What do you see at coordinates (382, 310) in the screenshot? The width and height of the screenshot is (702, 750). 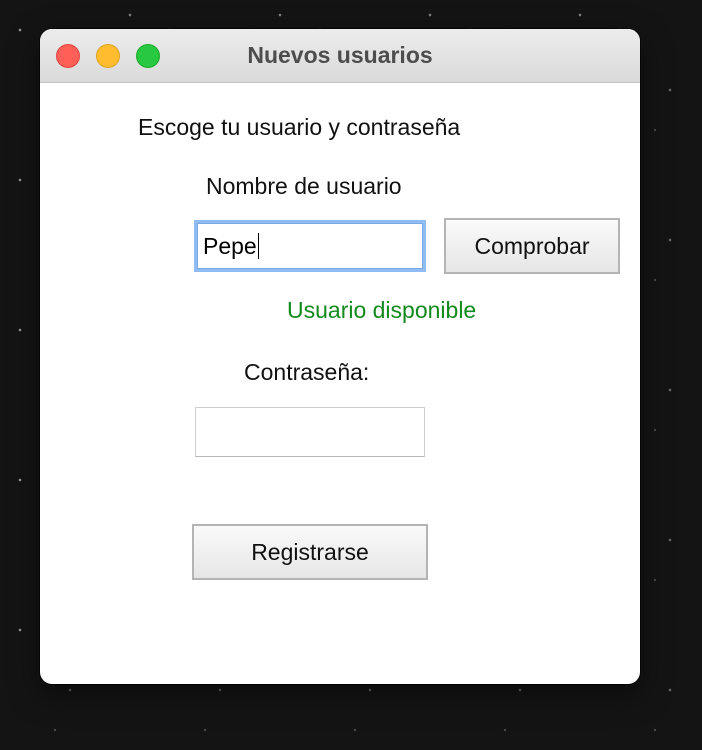 I see `availability-status: Usuario disponible` at bounding box center [382, 310].